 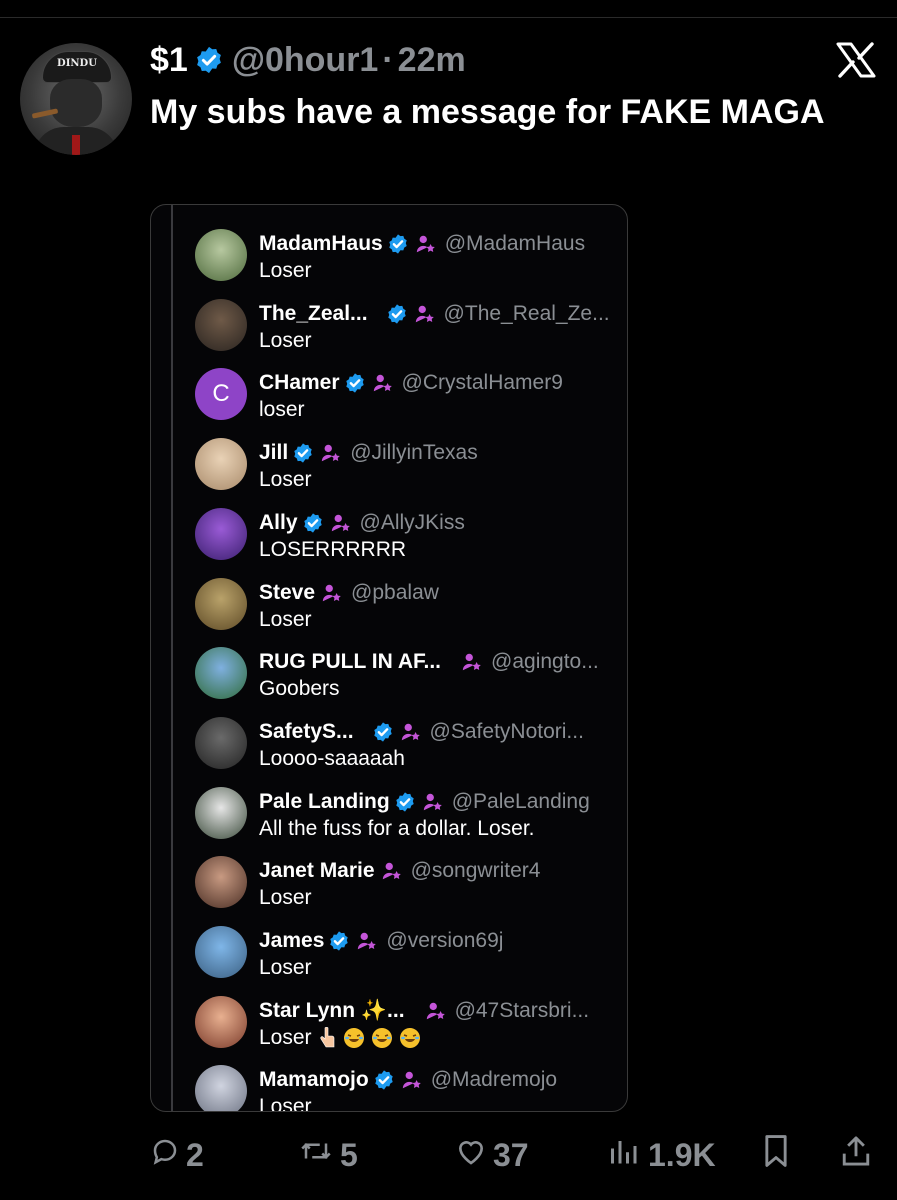 I want to click on reply-author-name: Janet Marie, so click(x=317, y=871).